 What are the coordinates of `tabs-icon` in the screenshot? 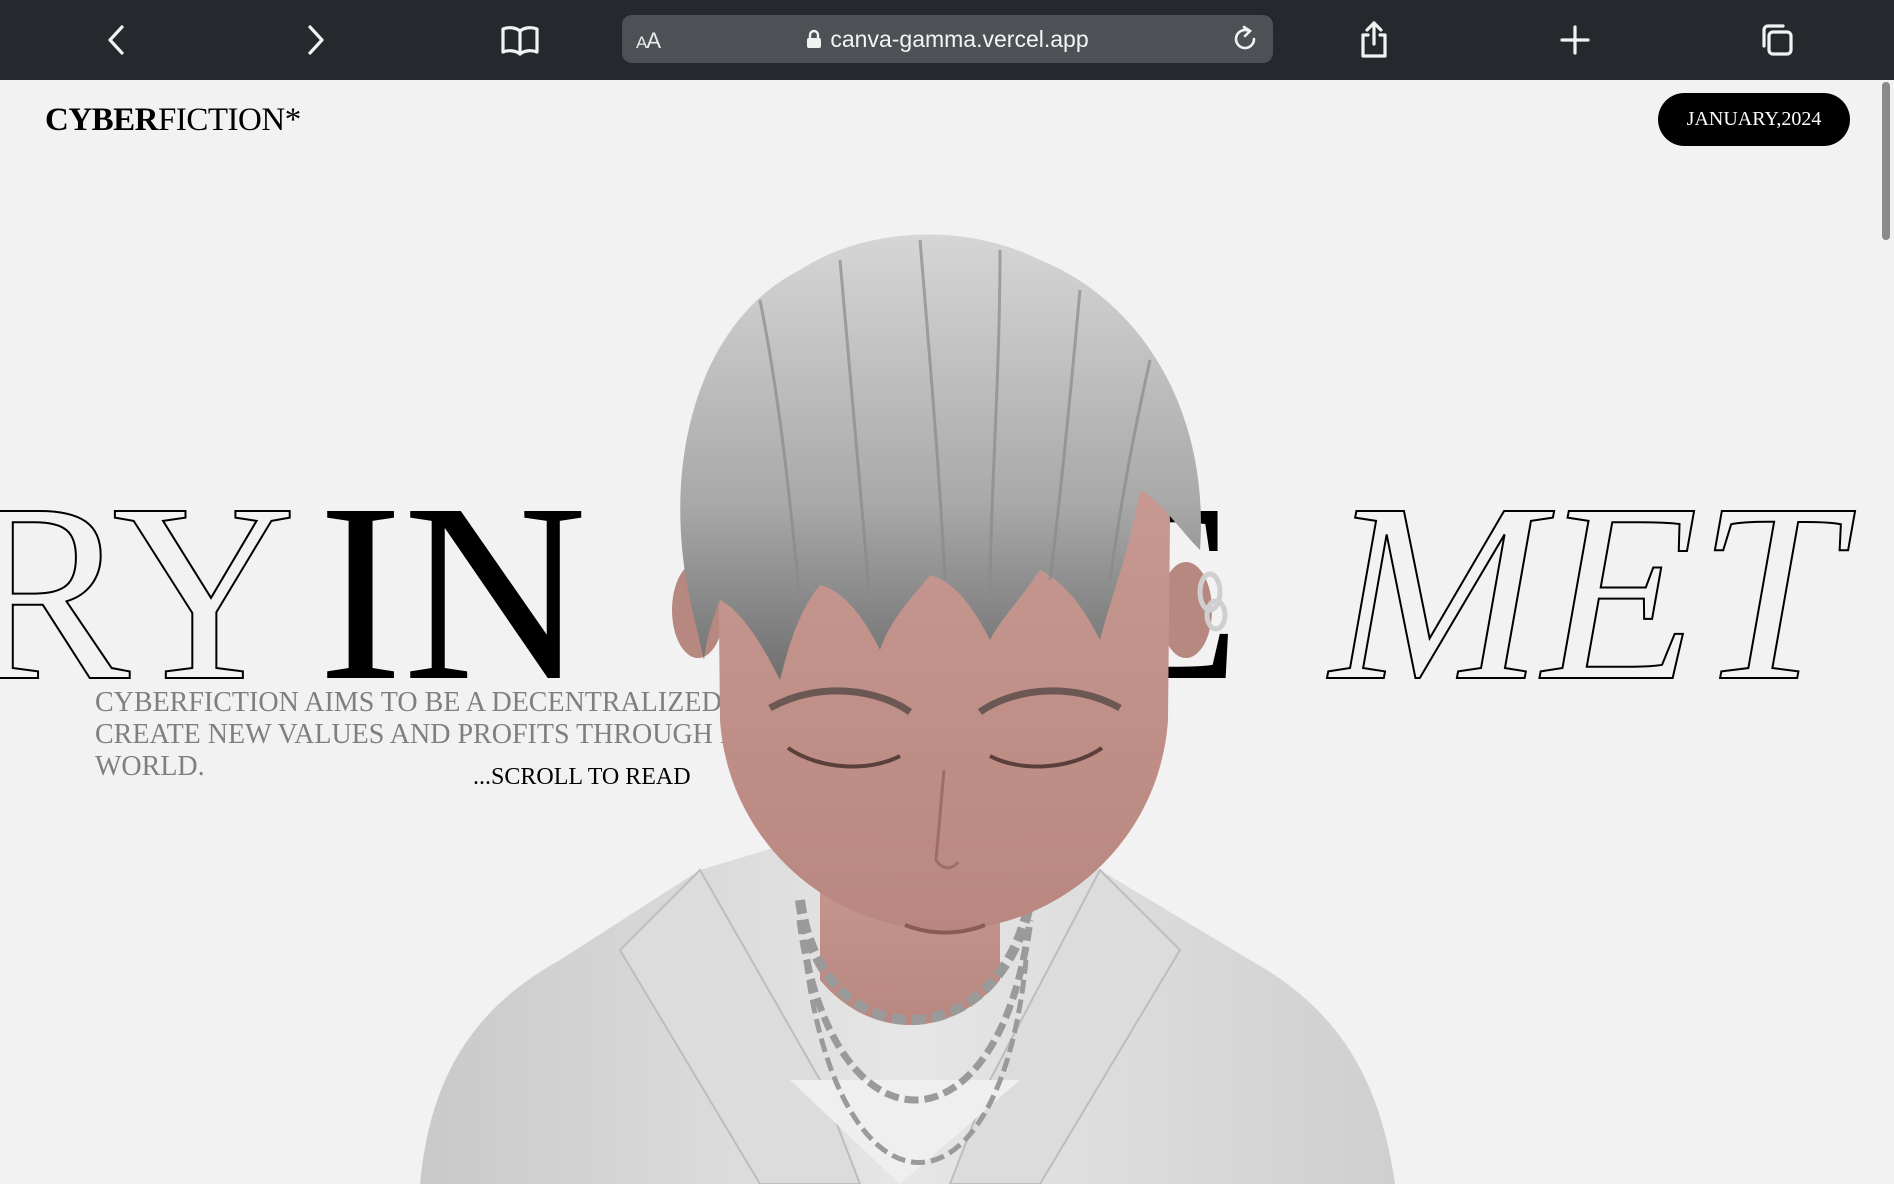 It's located at (1777, 40).